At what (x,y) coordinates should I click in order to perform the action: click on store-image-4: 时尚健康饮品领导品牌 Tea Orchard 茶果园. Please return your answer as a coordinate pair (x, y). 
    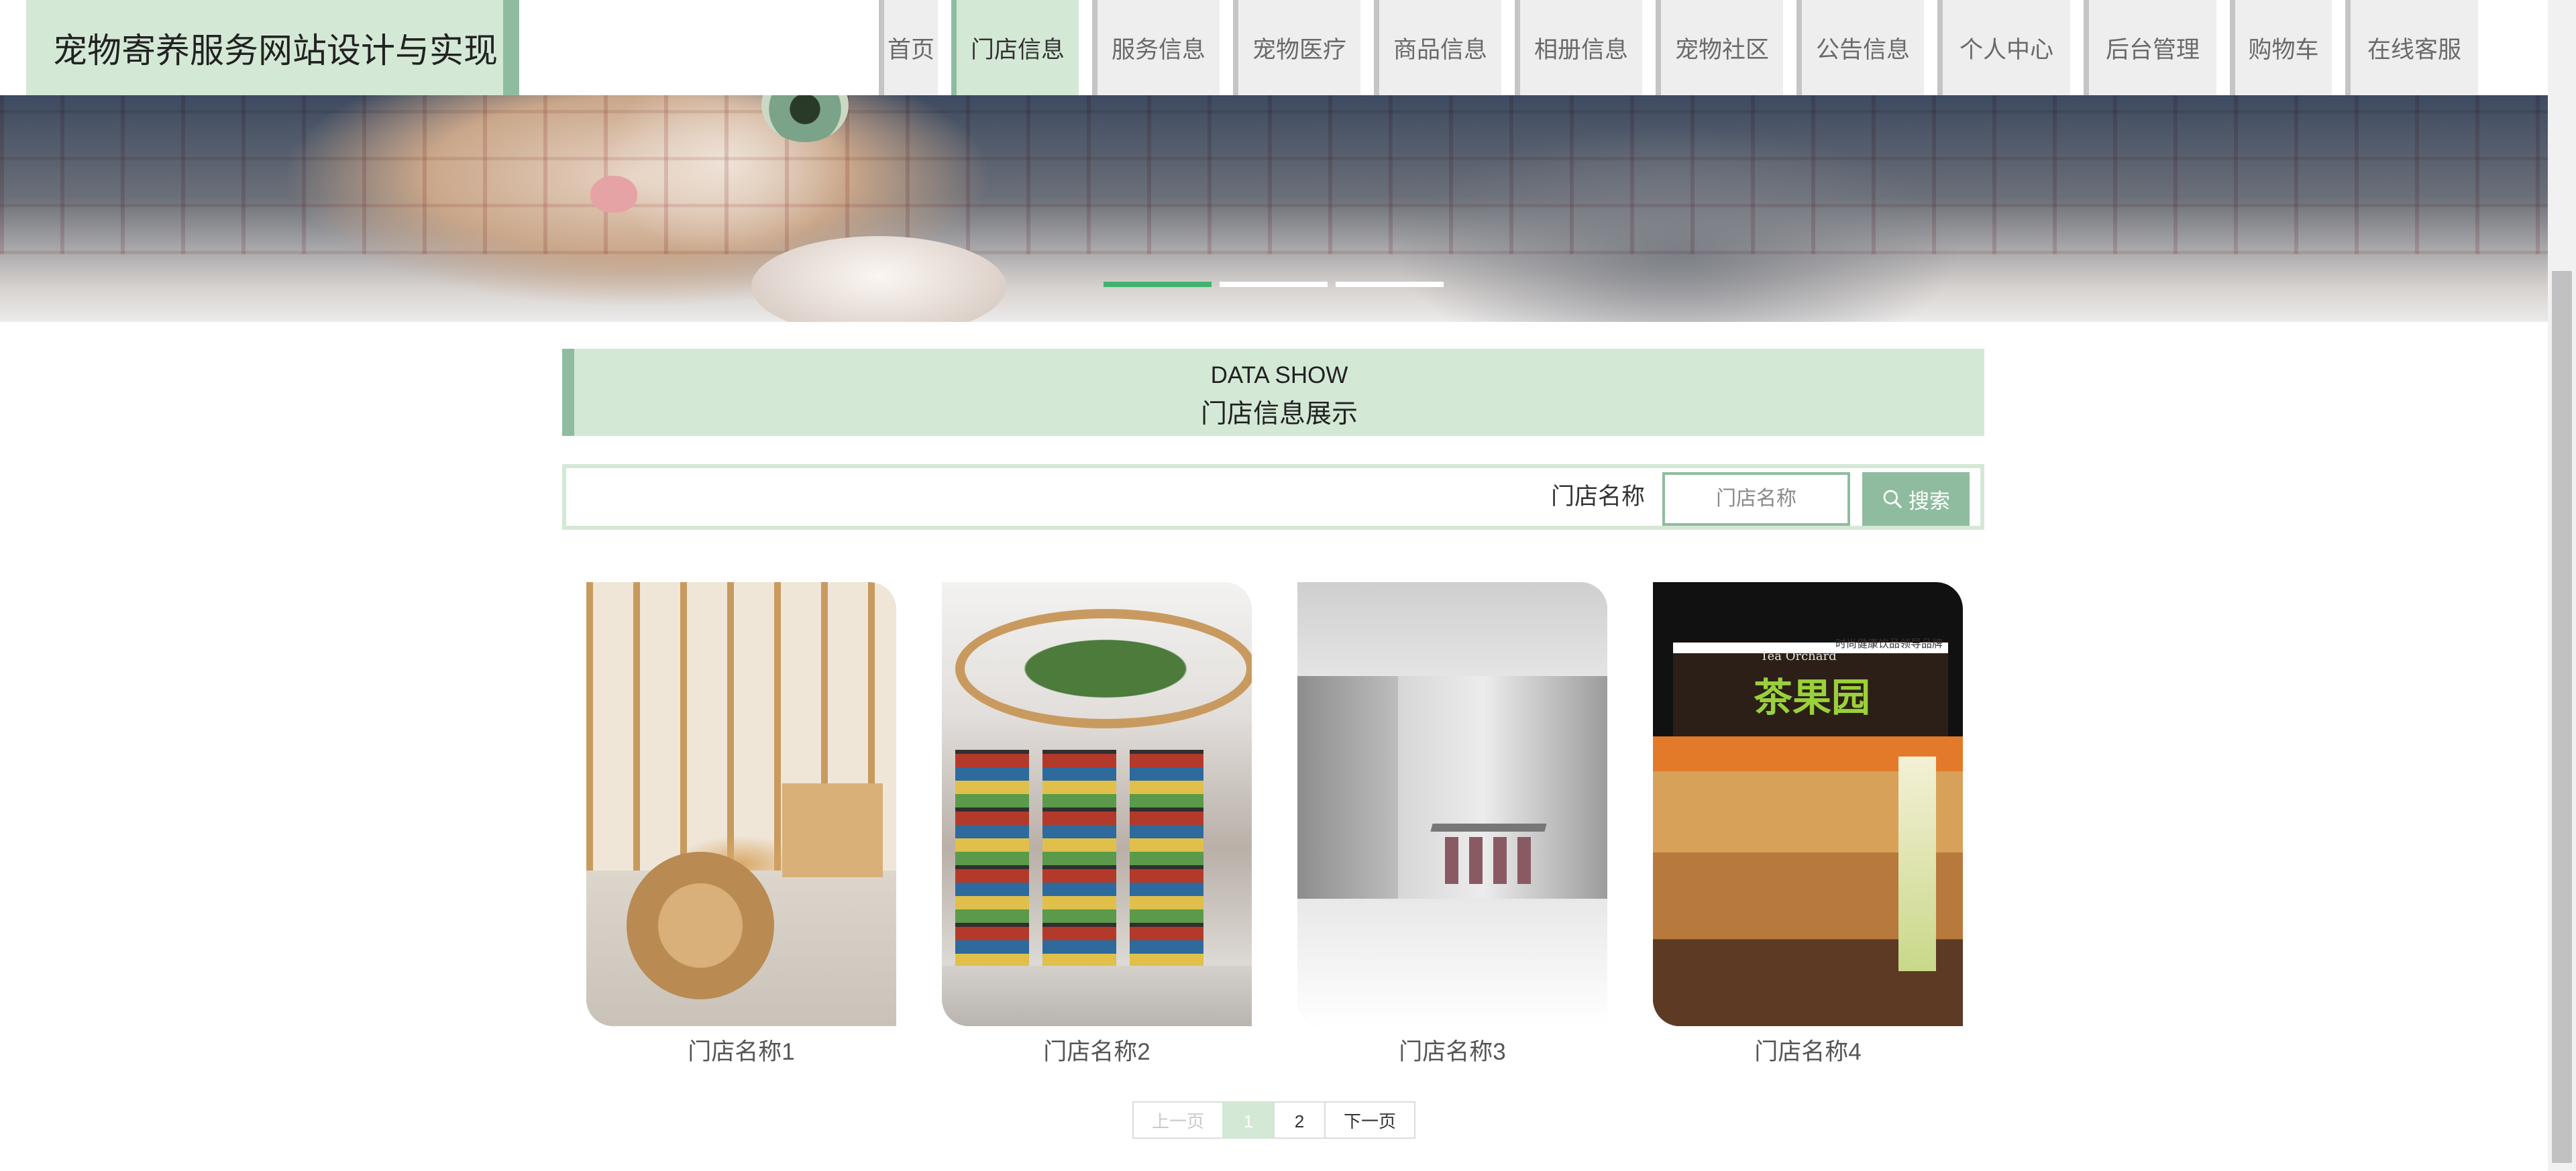
    Looking at the image, I should click on (1808, 804).